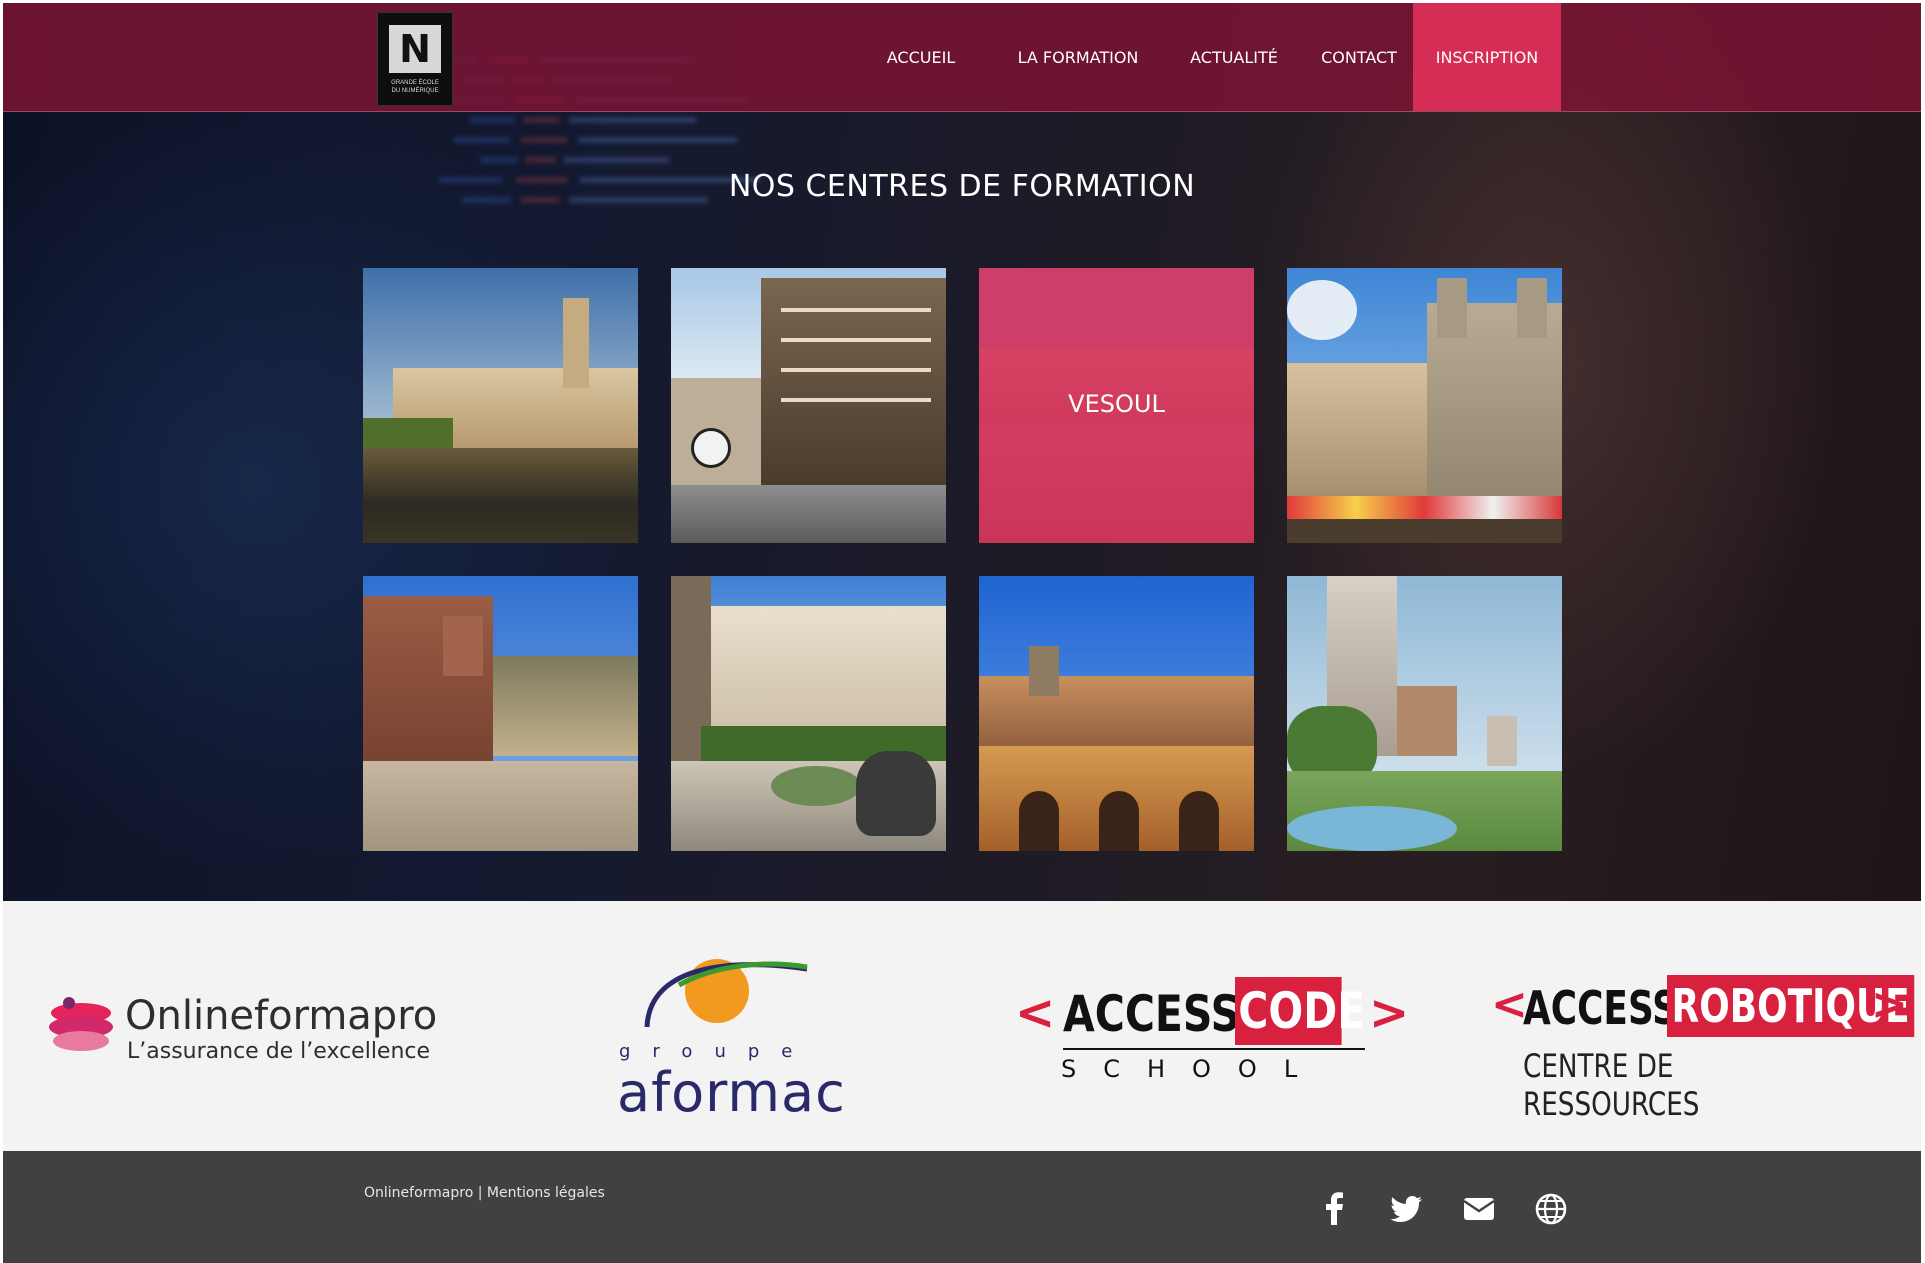 This screenshot has height=1263, width=1925. Describe the element at coordinates (546, 1193) in the screenshot. I see `footer-legal-link: Mentions légales` at that location.